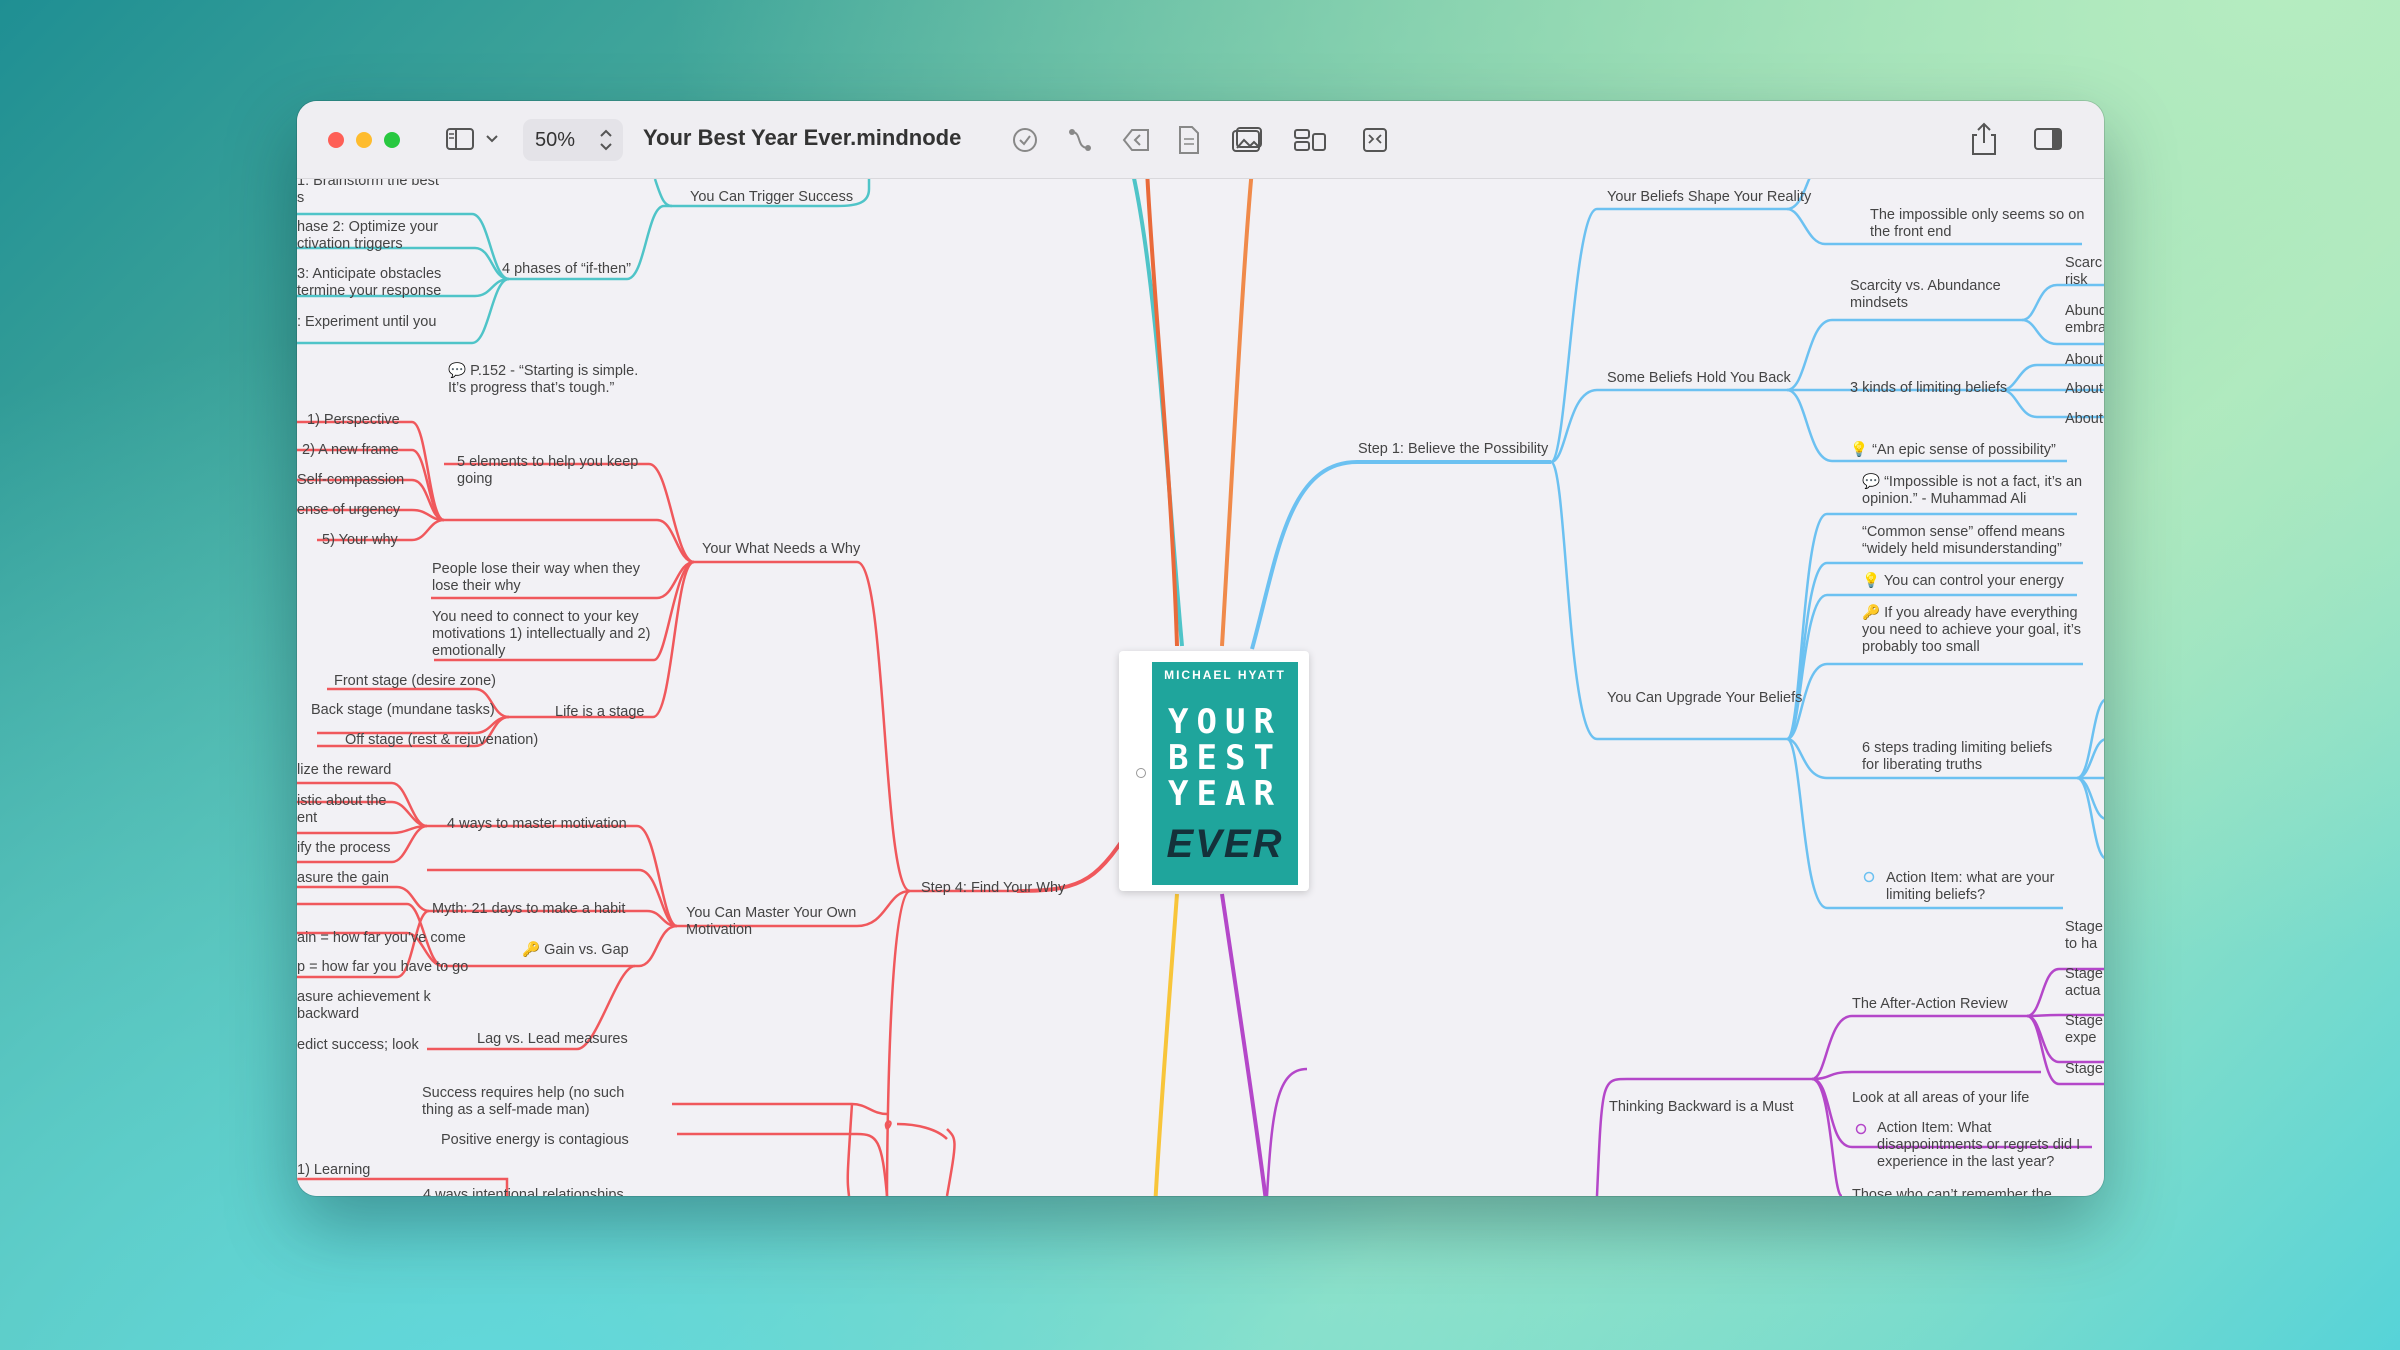 The width and height of the screenshot is (2400, 1350). Describe the element at coordinates (1375, 140) in the screenshot. I see `focus-icon` at that location.